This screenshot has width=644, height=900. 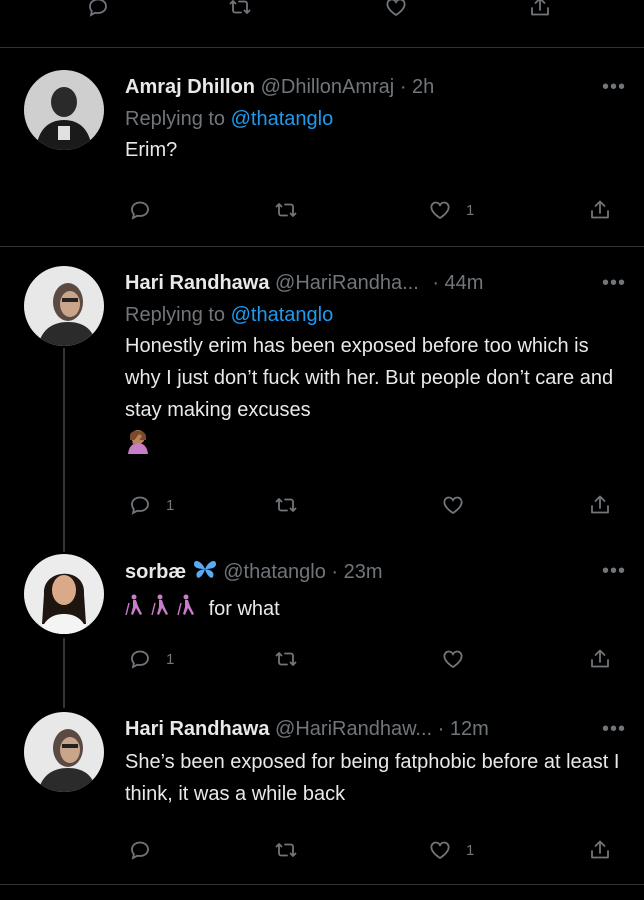 What do you see at coordinates (322, 11) in the screenshot?
I see `top-action-bar` at bounding box center [322, 11].